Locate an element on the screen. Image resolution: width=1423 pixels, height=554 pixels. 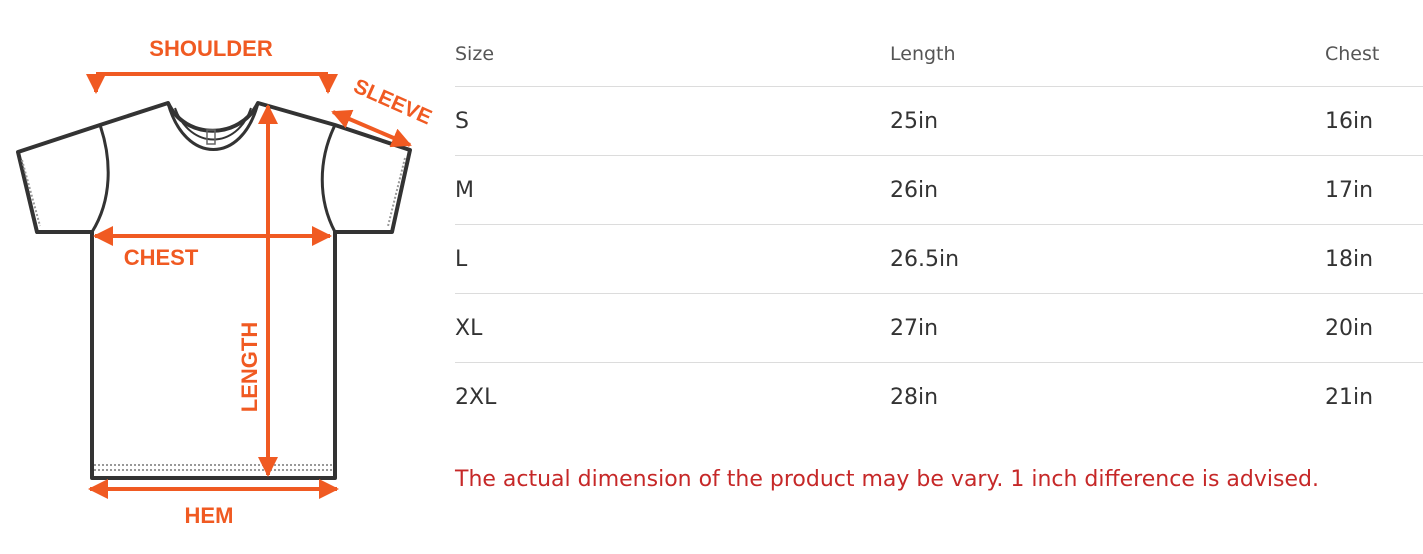
chest-cell: 16in is located at coordinates (1349, 121).